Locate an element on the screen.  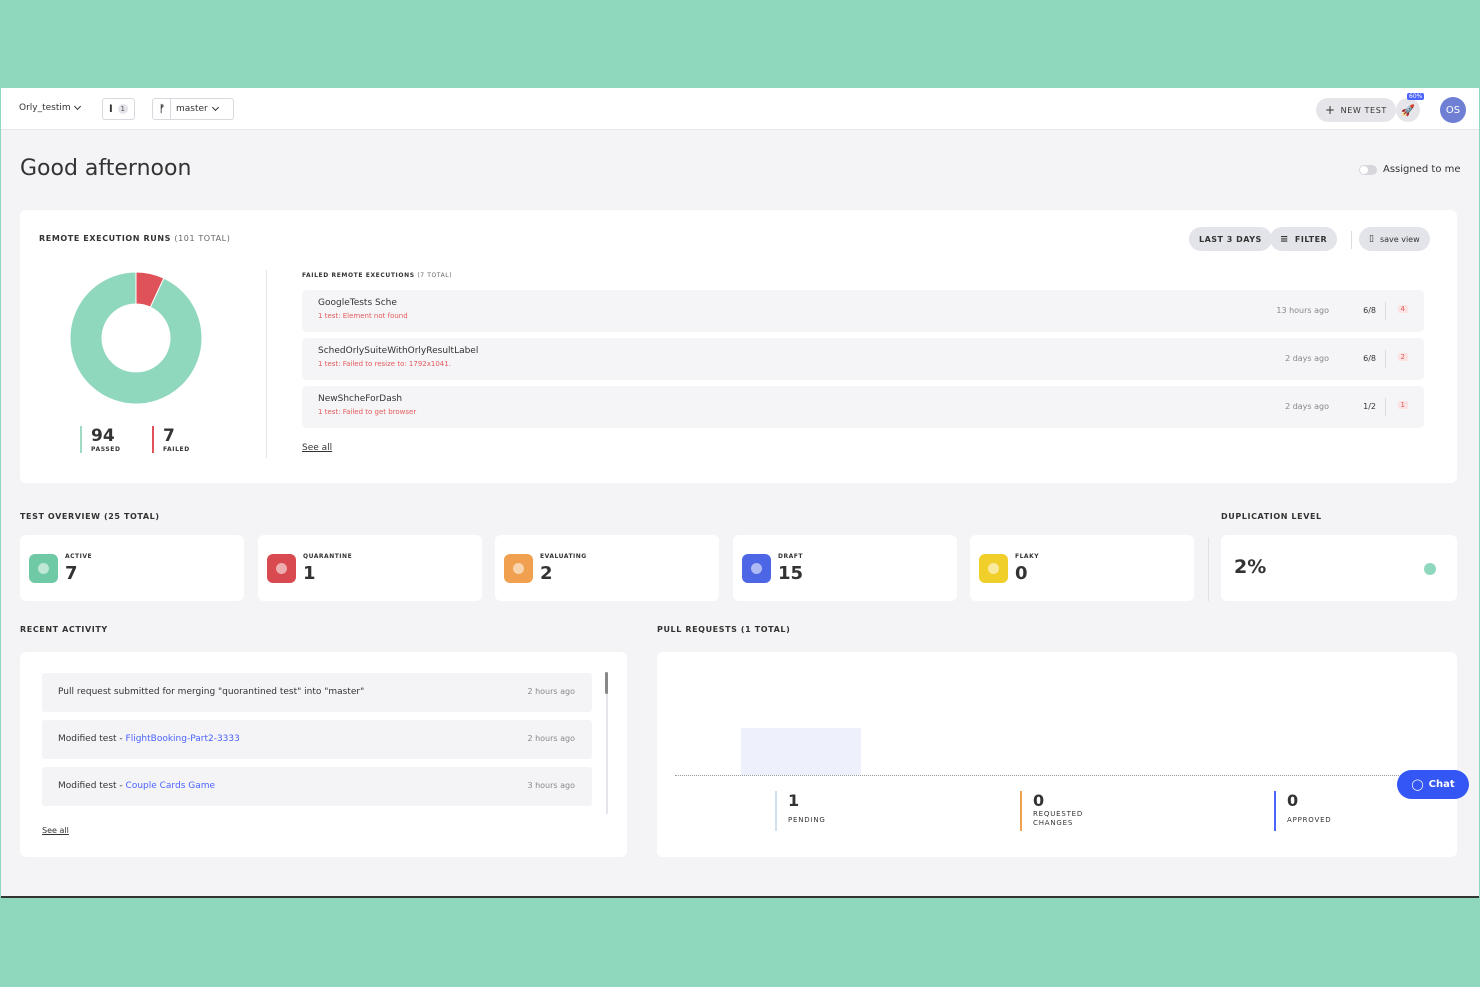
pull-requests-title: PULL REQUESTS (1 TOTAL) is located at coordinates (724, 629).